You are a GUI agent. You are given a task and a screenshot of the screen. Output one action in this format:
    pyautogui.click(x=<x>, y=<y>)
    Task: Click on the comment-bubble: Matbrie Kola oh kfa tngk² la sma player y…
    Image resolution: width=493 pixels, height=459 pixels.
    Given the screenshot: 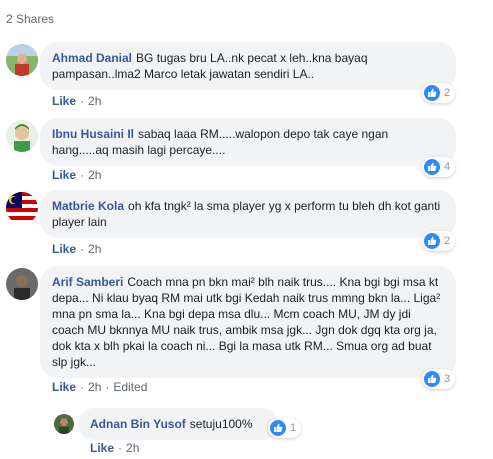 What is the action you would take?
    pyautogui.click(x=248, y=214)
    